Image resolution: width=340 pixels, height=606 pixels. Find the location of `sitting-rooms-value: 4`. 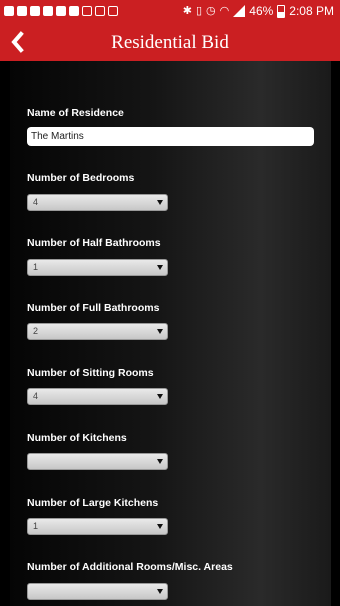

sitting-rooms-value: 4 is located at coordinates (36, 396).